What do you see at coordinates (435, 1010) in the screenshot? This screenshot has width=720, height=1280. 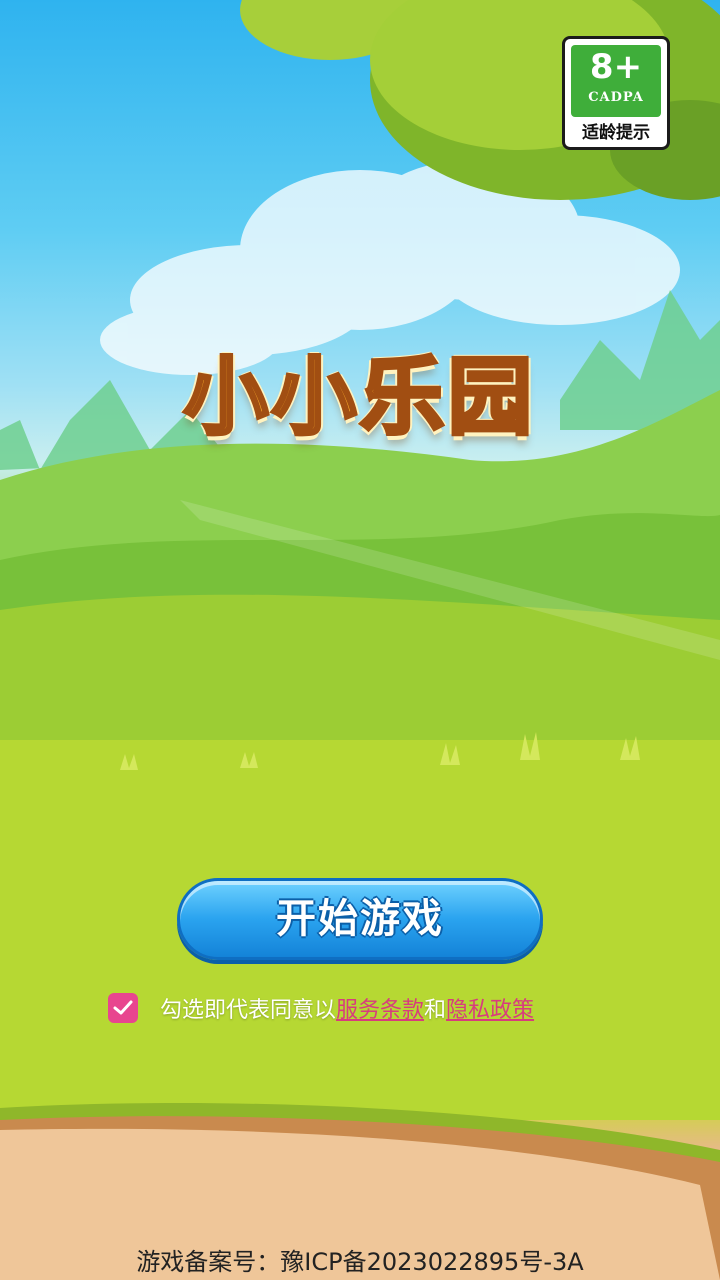 I see `agreement-joiner: 和` at bounding box center [435, 1010].